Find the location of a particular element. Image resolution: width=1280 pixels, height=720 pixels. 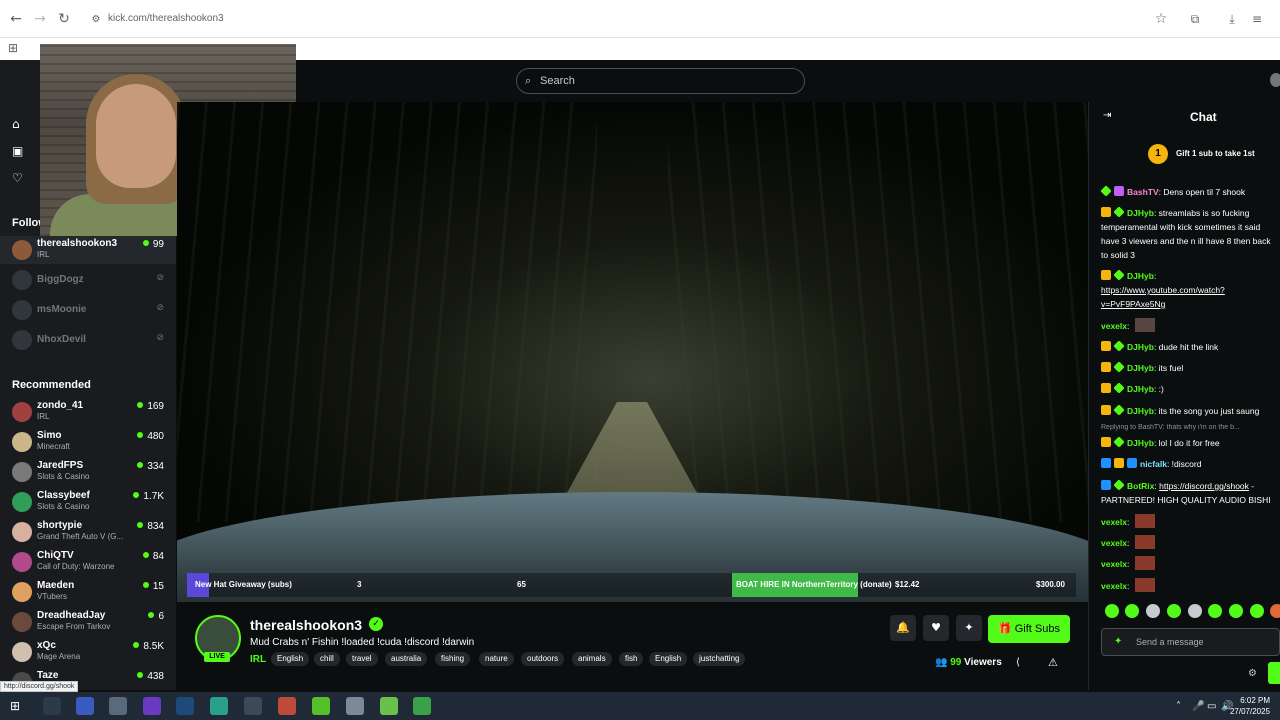

reload-icon: ↻ is located at coordinates (64, 19).